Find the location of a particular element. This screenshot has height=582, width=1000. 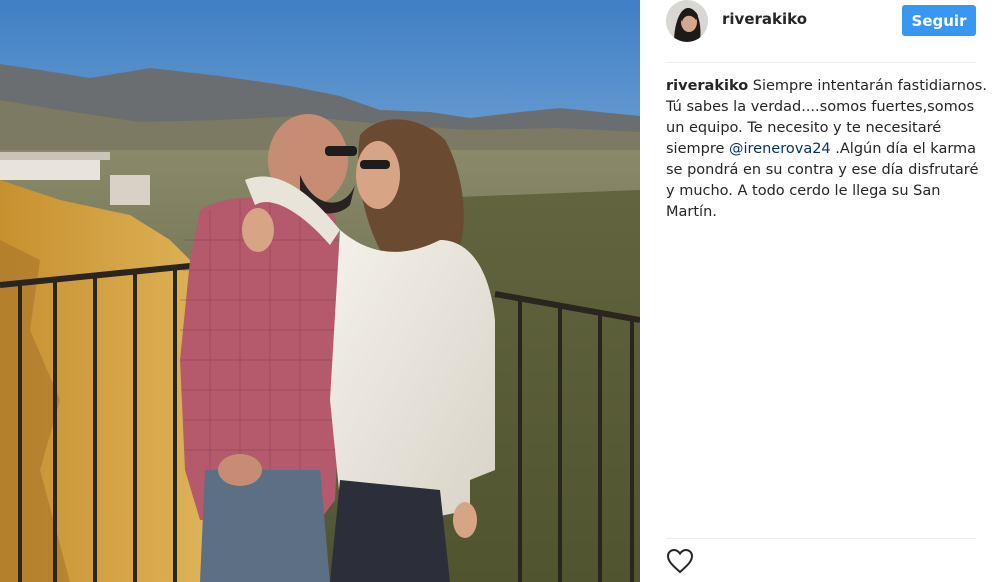

post-username: riverakiko is located at coordinates (764, 19).